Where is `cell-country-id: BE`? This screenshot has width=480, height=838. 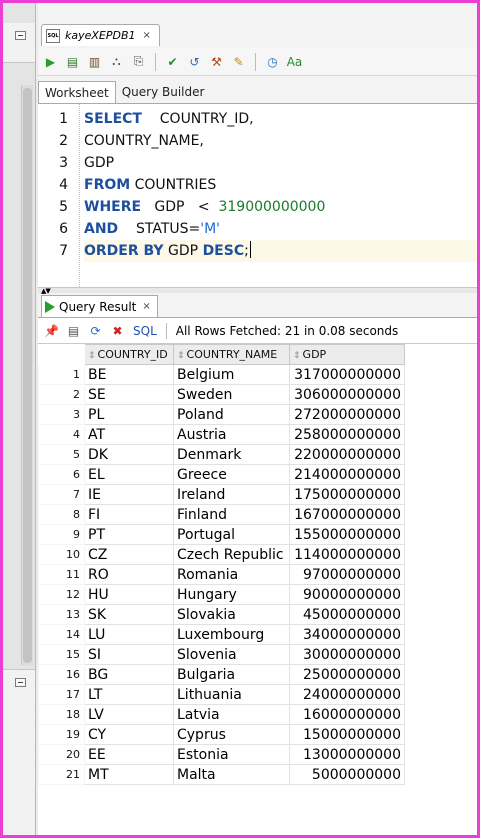
cell-country-id: BE is located at coordinates (129, 374).